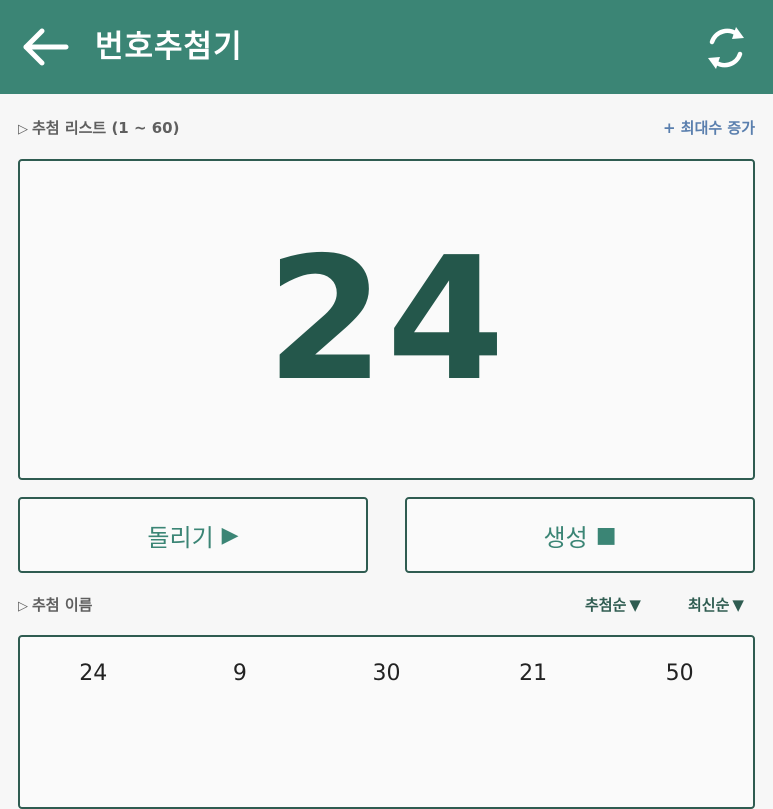 The height and width of the screenshot is (809, 773). Describe the element at coordinates (606, 605) in the screenshot. I see `sort-draw-order-label: 추첨순` at that location.